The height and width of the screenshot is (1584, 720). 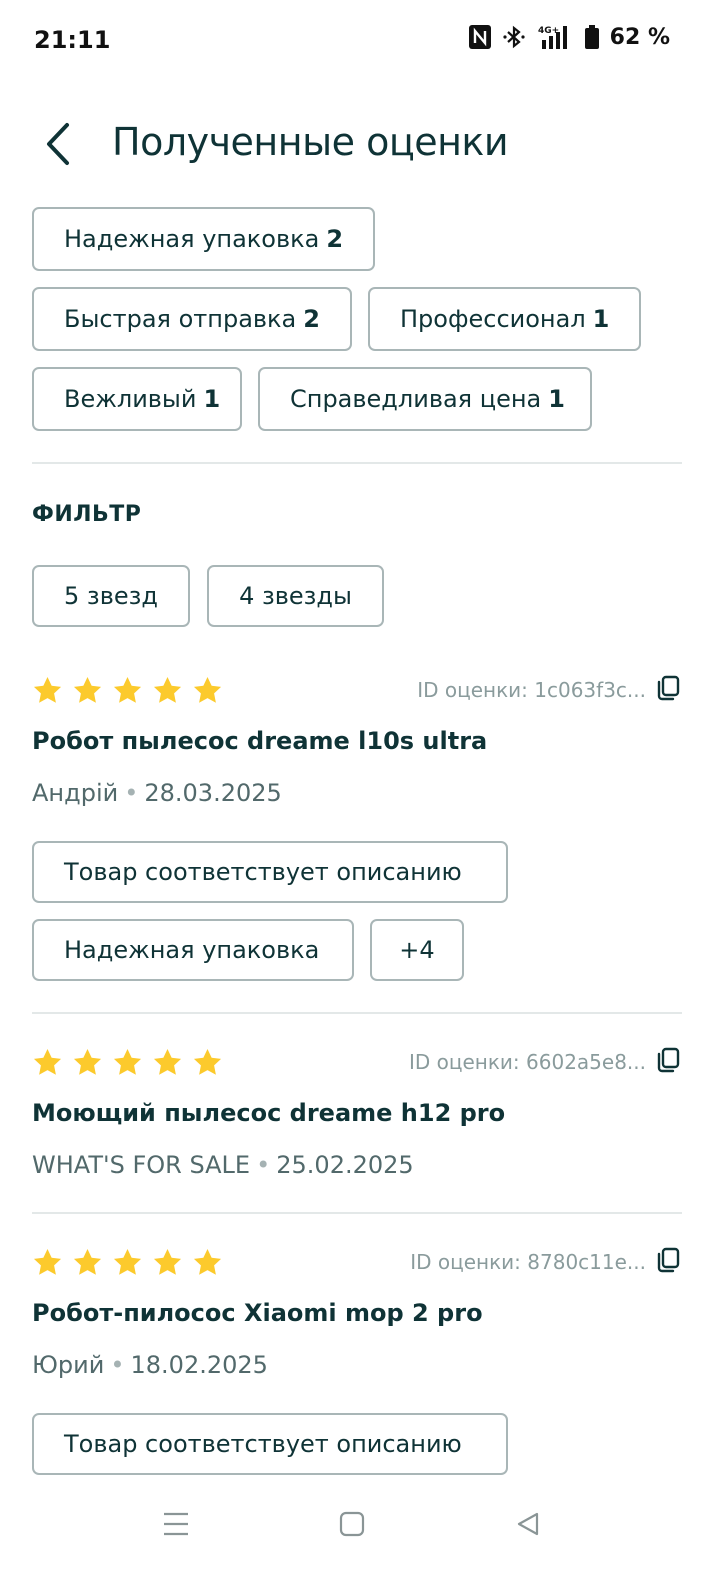 I want to click on review-author: Андрій, so click(x=75, y=793).